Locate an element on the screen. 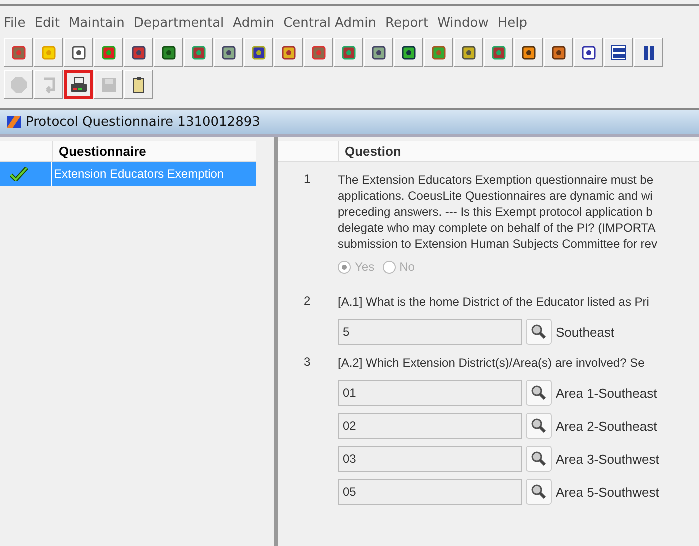 The image size is (699, 546). octagon-icon is located at coordinates (19, 85).